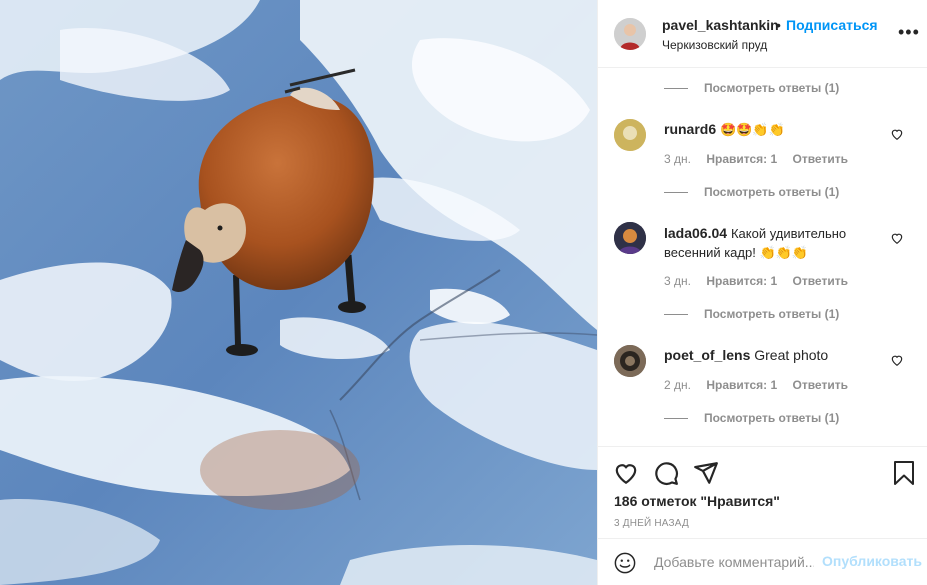  I want to click on post-date: 3 ДНЕЙ НАЗАД, so click(651, 523).